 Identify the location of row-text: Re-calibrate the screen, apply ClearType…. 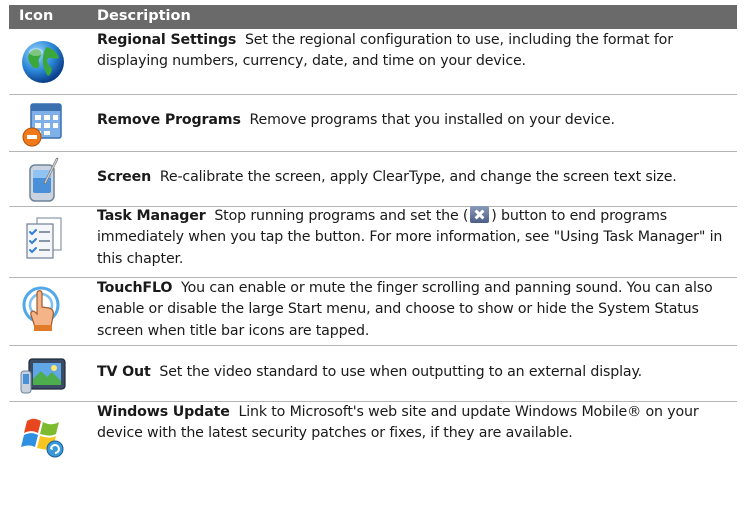
(418, 177).